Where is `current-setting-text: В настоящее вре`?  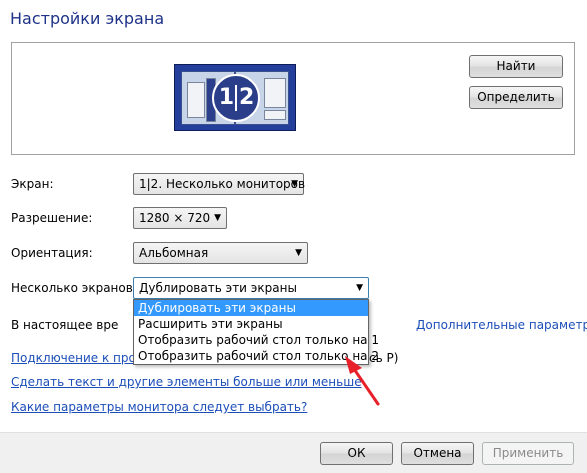
current-setting-text: В настоящее вре is located at coordinates (65, 325).